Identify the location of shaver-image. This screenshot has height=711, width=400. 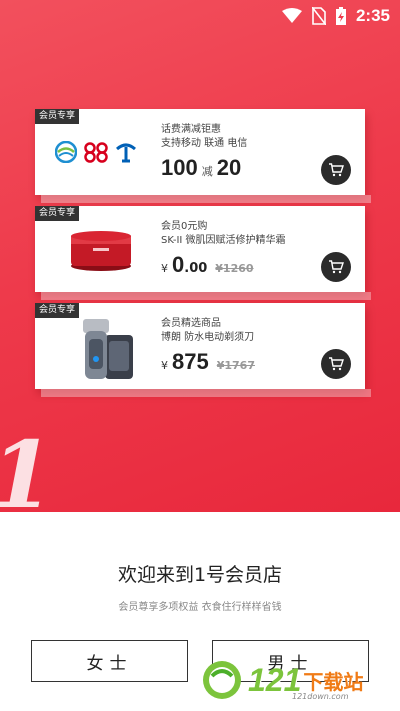
(108, 349).